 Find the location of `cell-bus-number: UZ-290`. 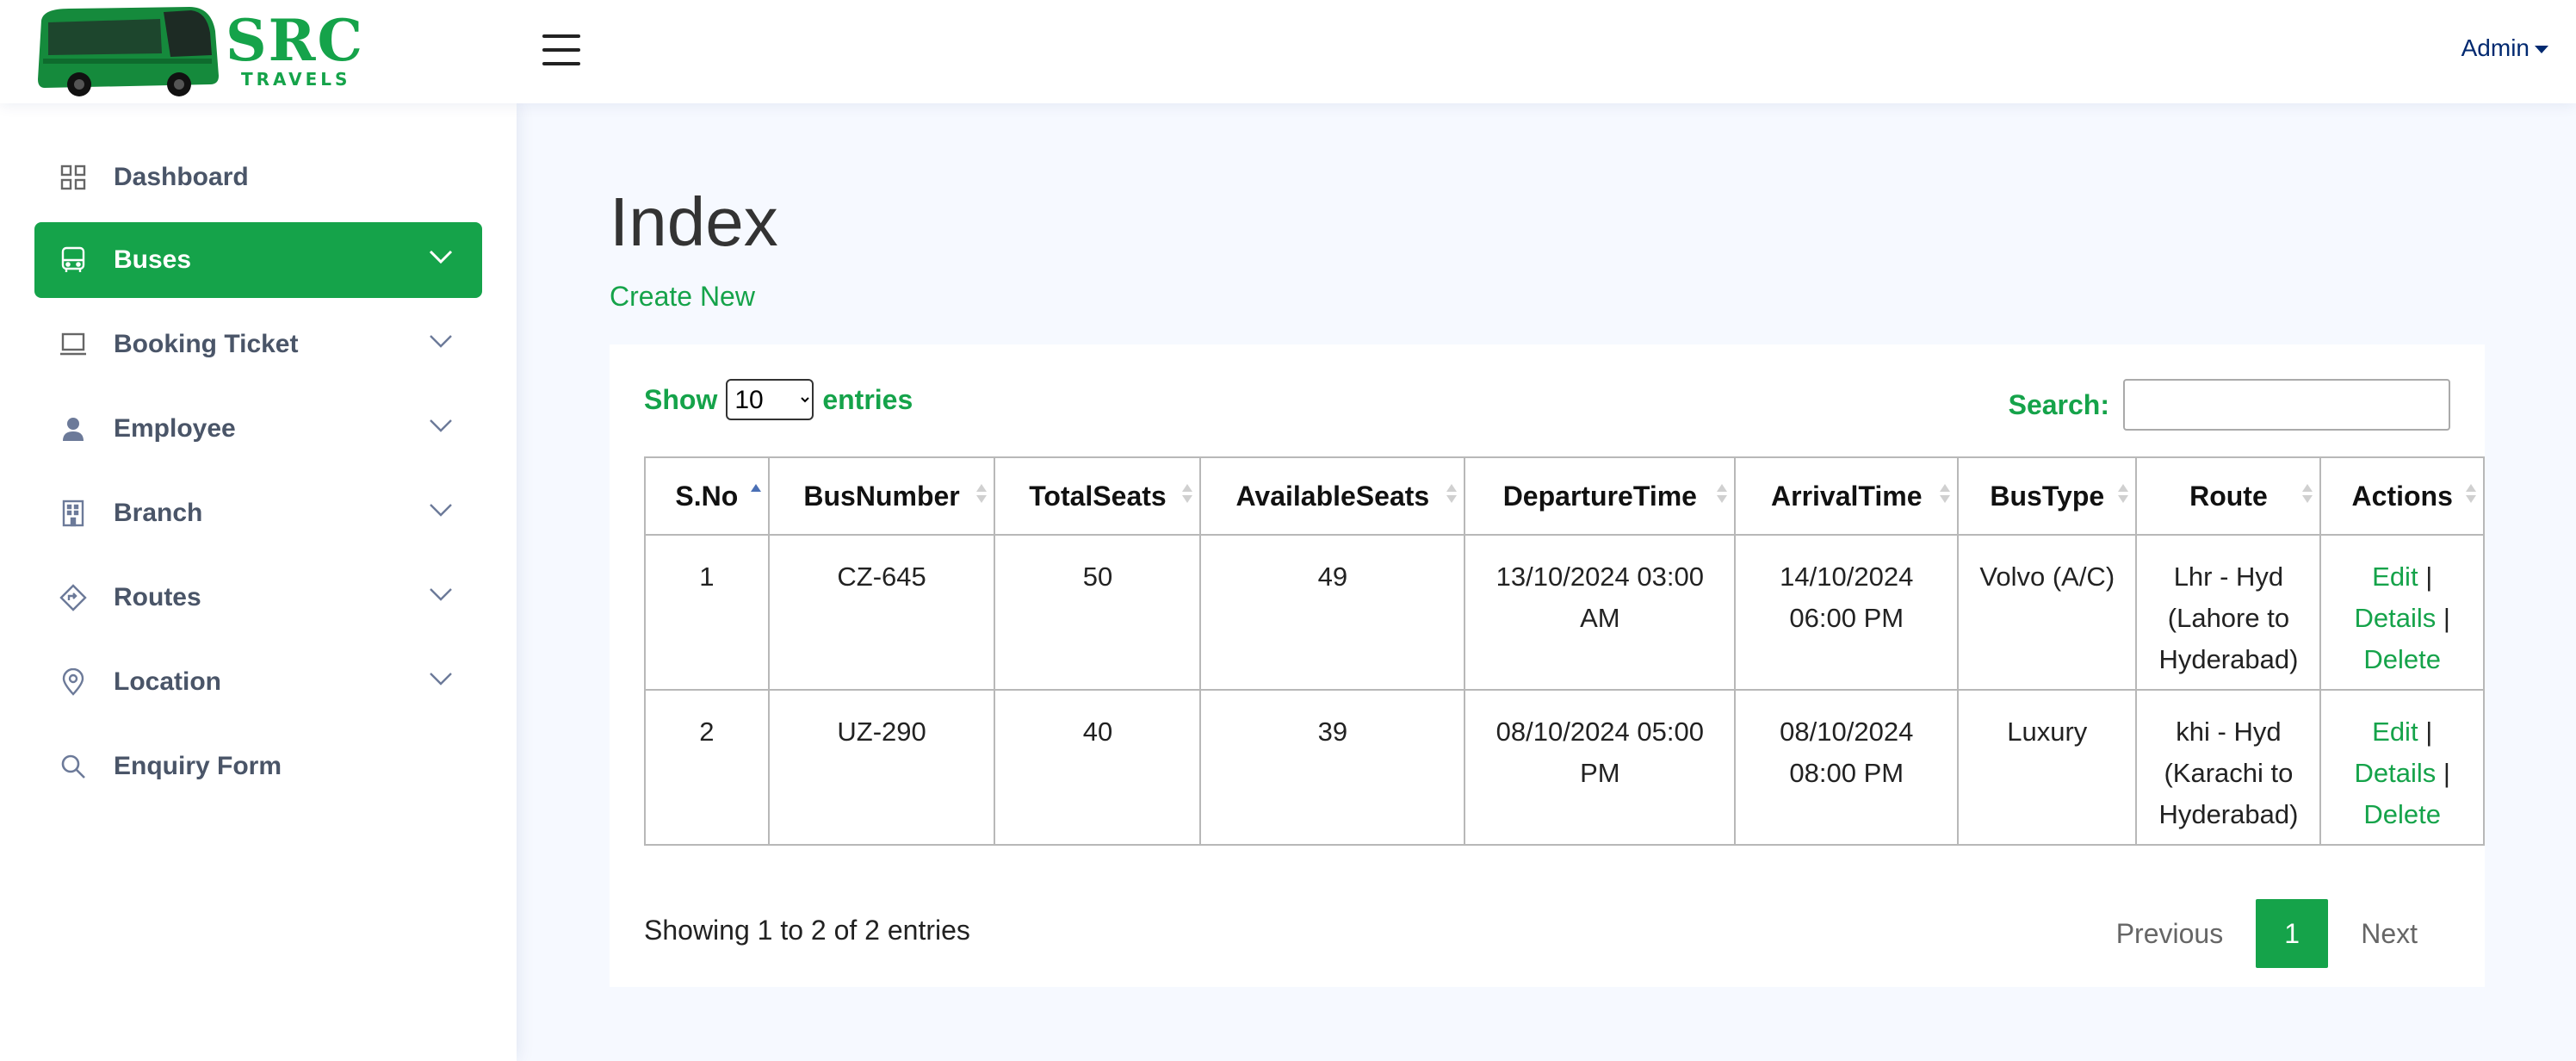

cell-bus-number: UZ-290 is located at coordinates (881, 767).